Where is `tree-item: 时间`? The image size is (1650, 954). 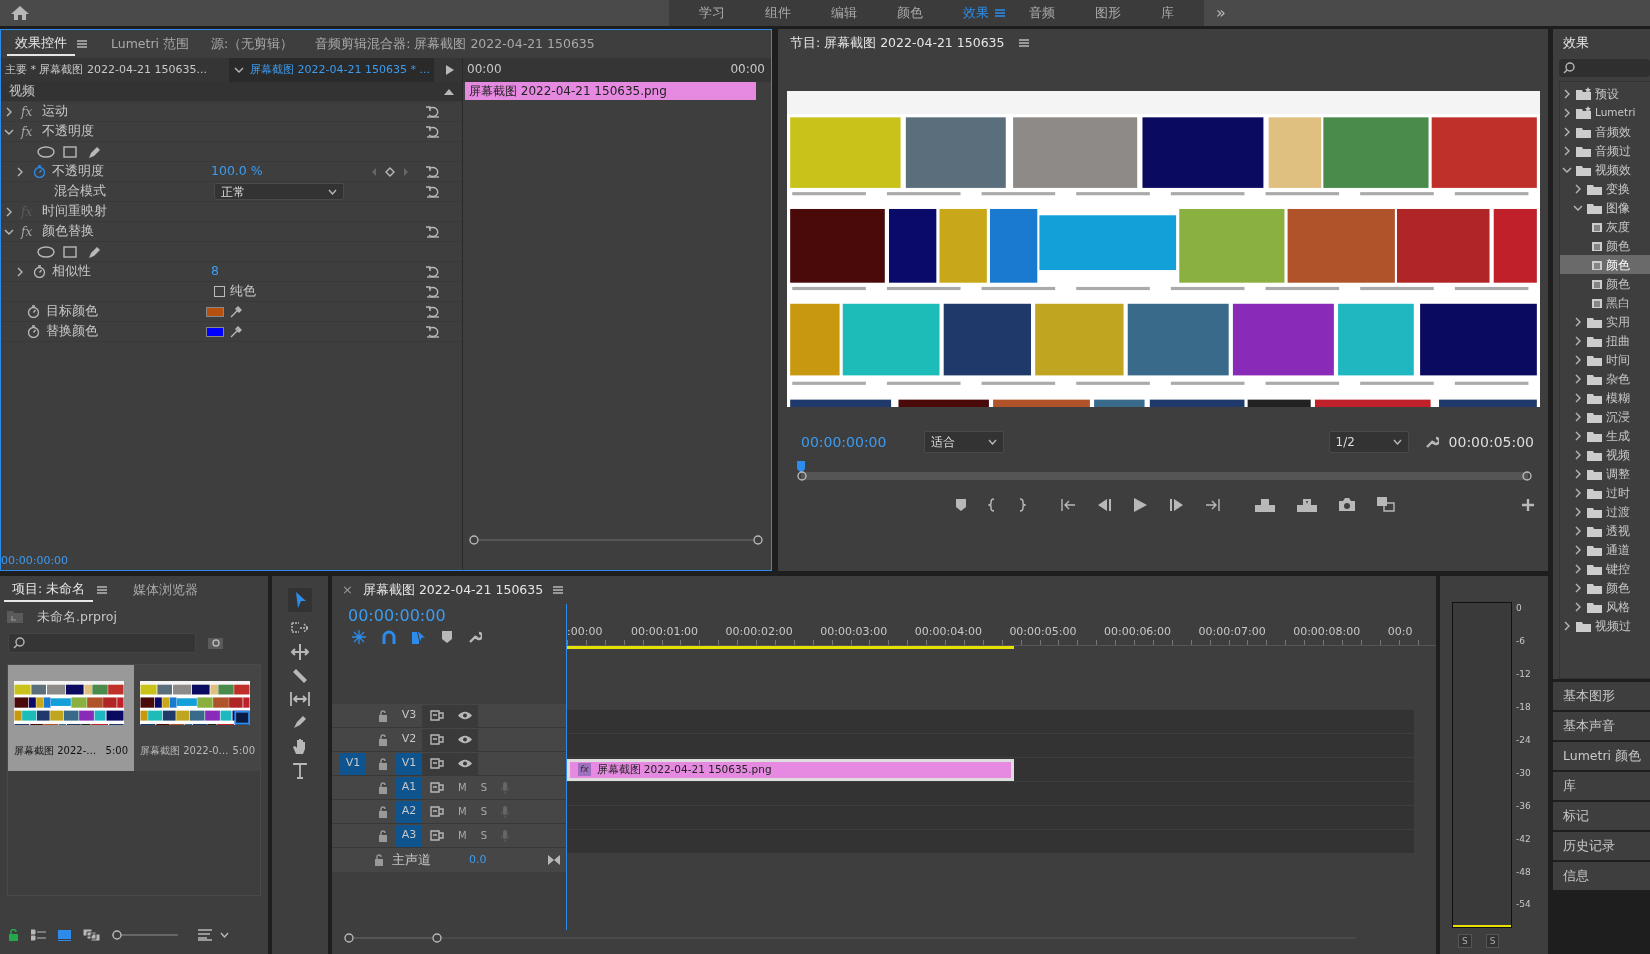
tree-item: 时间 is located at coordinates (1605, 359).